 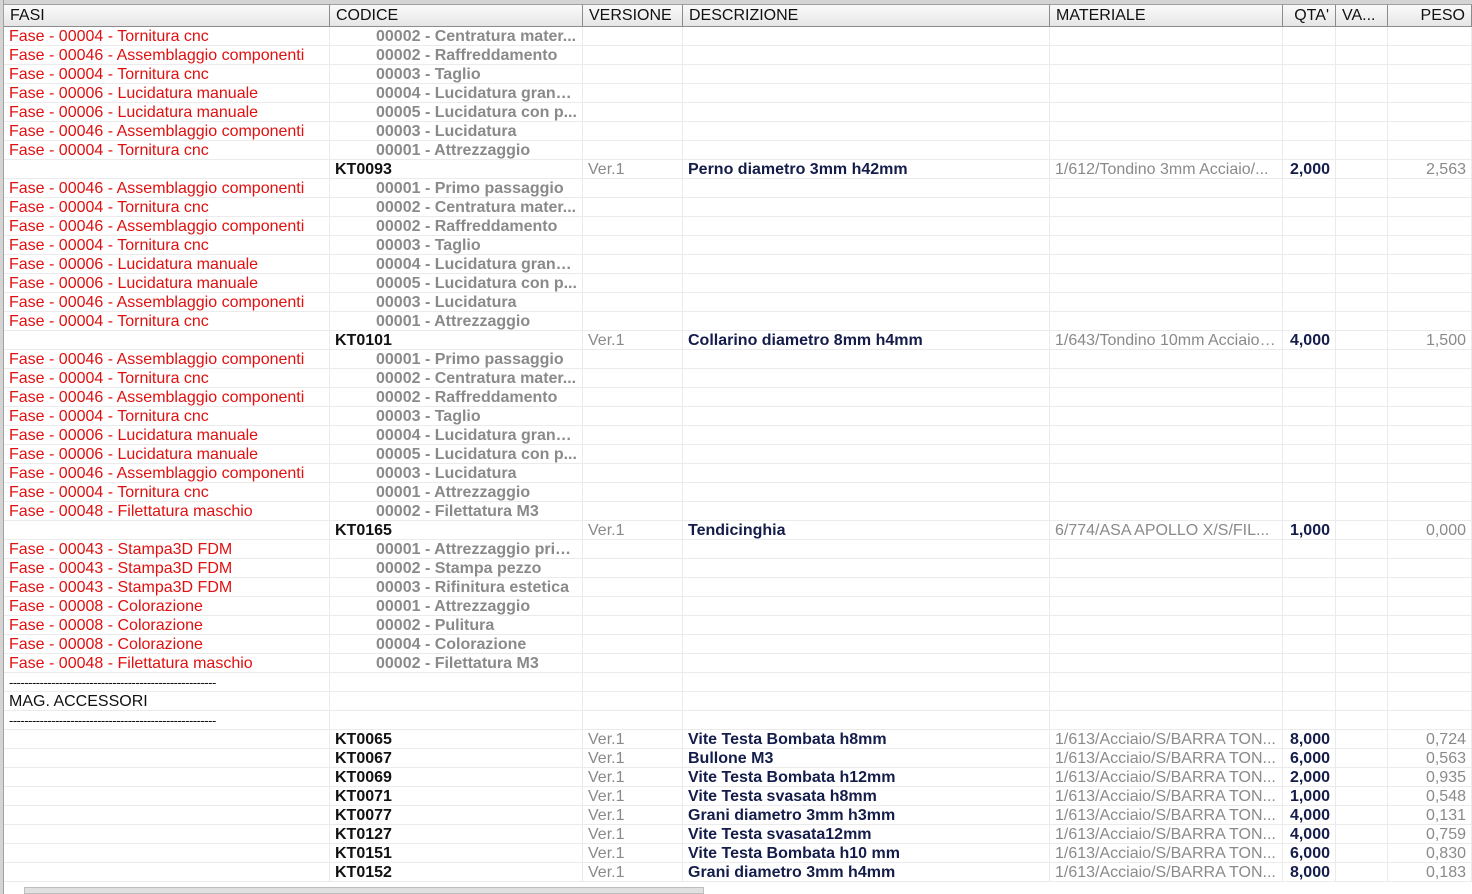 What do you see at coordinates (456, 150) in the screenshot?
I see `operation-cell: 00001 - Attrezzaggio` at bounding box center [456, 150].